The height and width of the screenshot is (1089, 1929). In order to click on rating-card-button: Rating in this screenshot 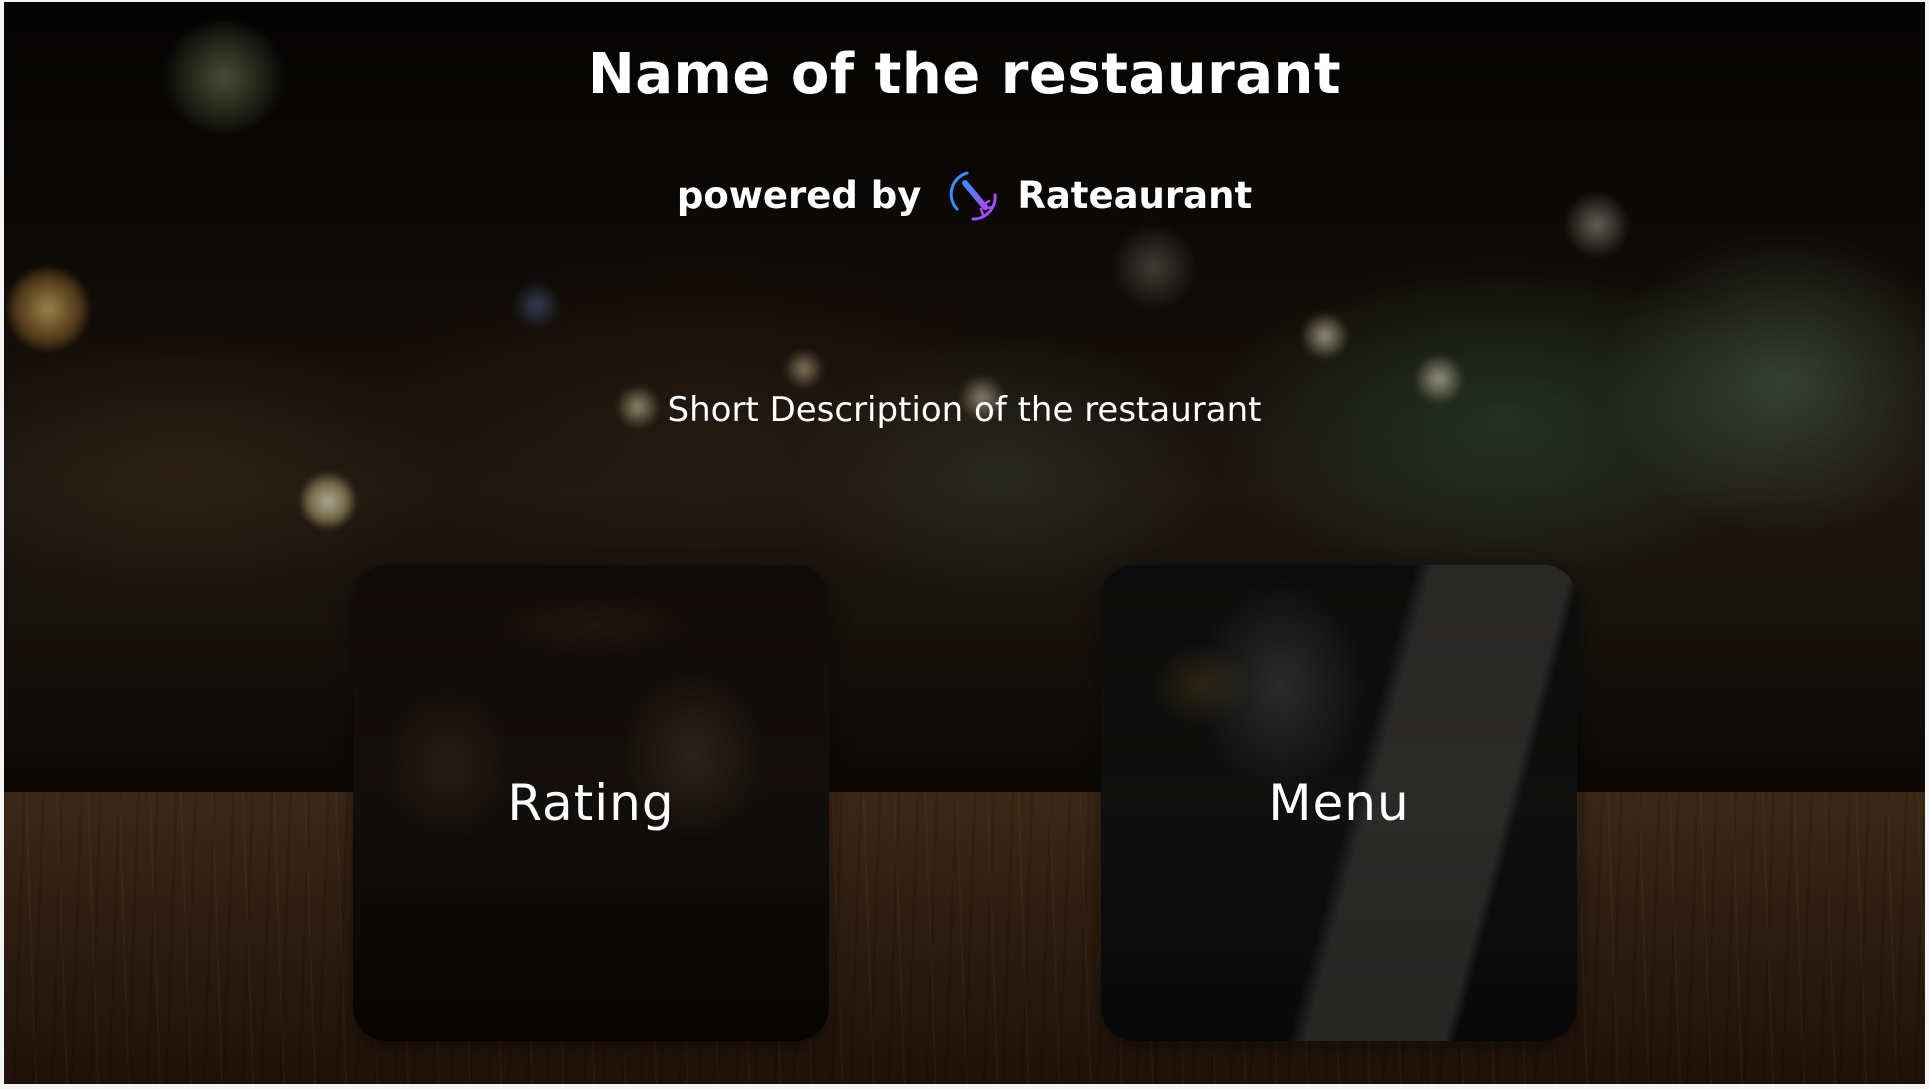, I will do `click(591, 803)`.